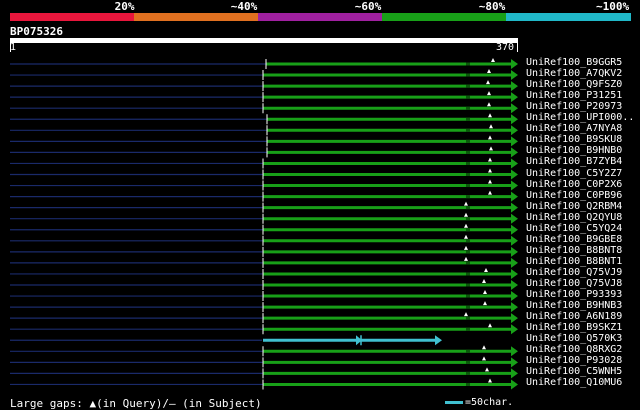  I want to click on hit-name-link: UniRef100_C5WNH5, so click(574, 371).